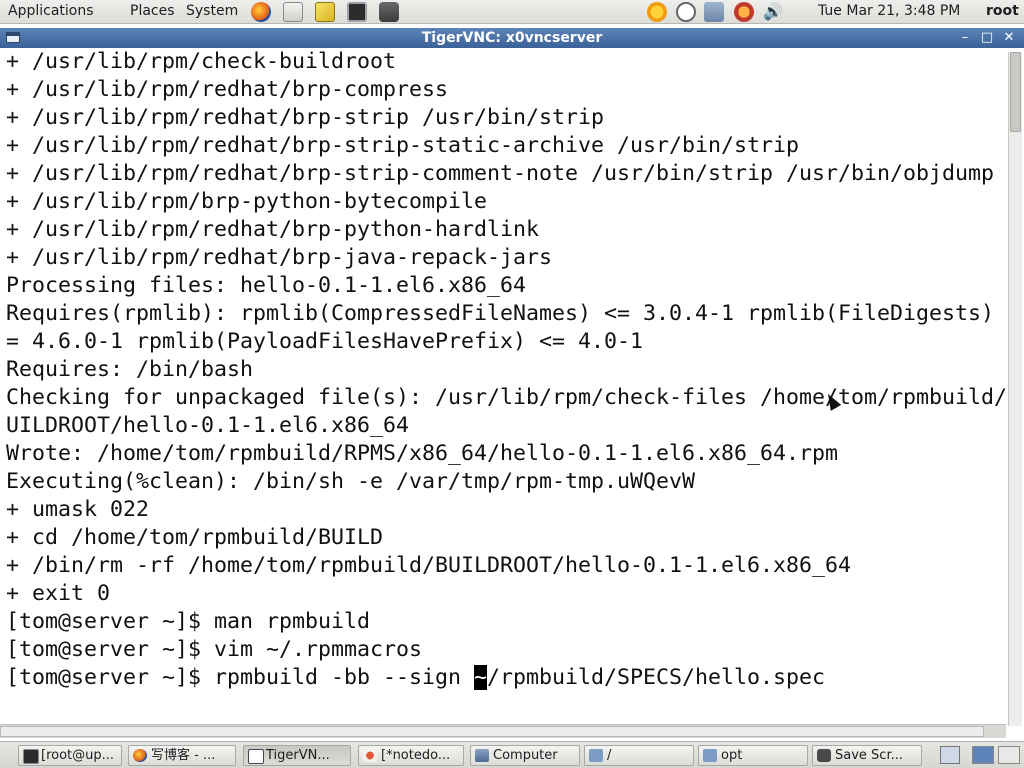 The width and height of the screenshot is (1024, 768). I want to click on task-label: opt, so click(732, 755).